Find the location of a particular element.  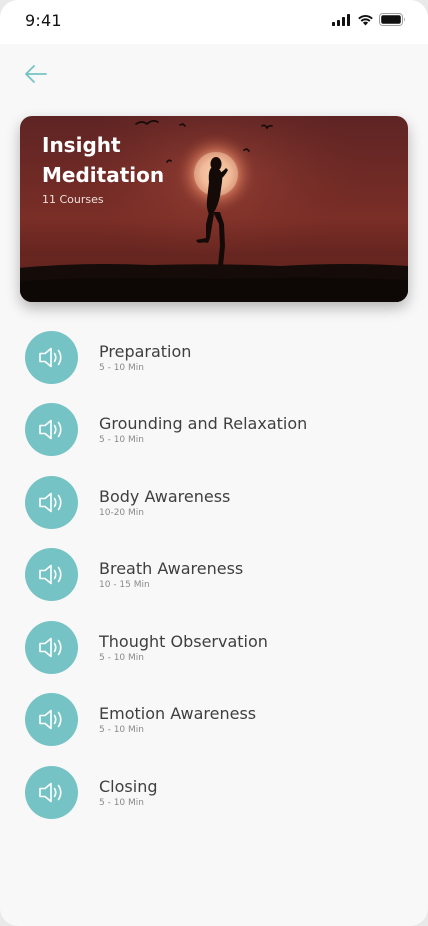

hero-subtitle: 11 Courses is located at coordinates (73, 199).